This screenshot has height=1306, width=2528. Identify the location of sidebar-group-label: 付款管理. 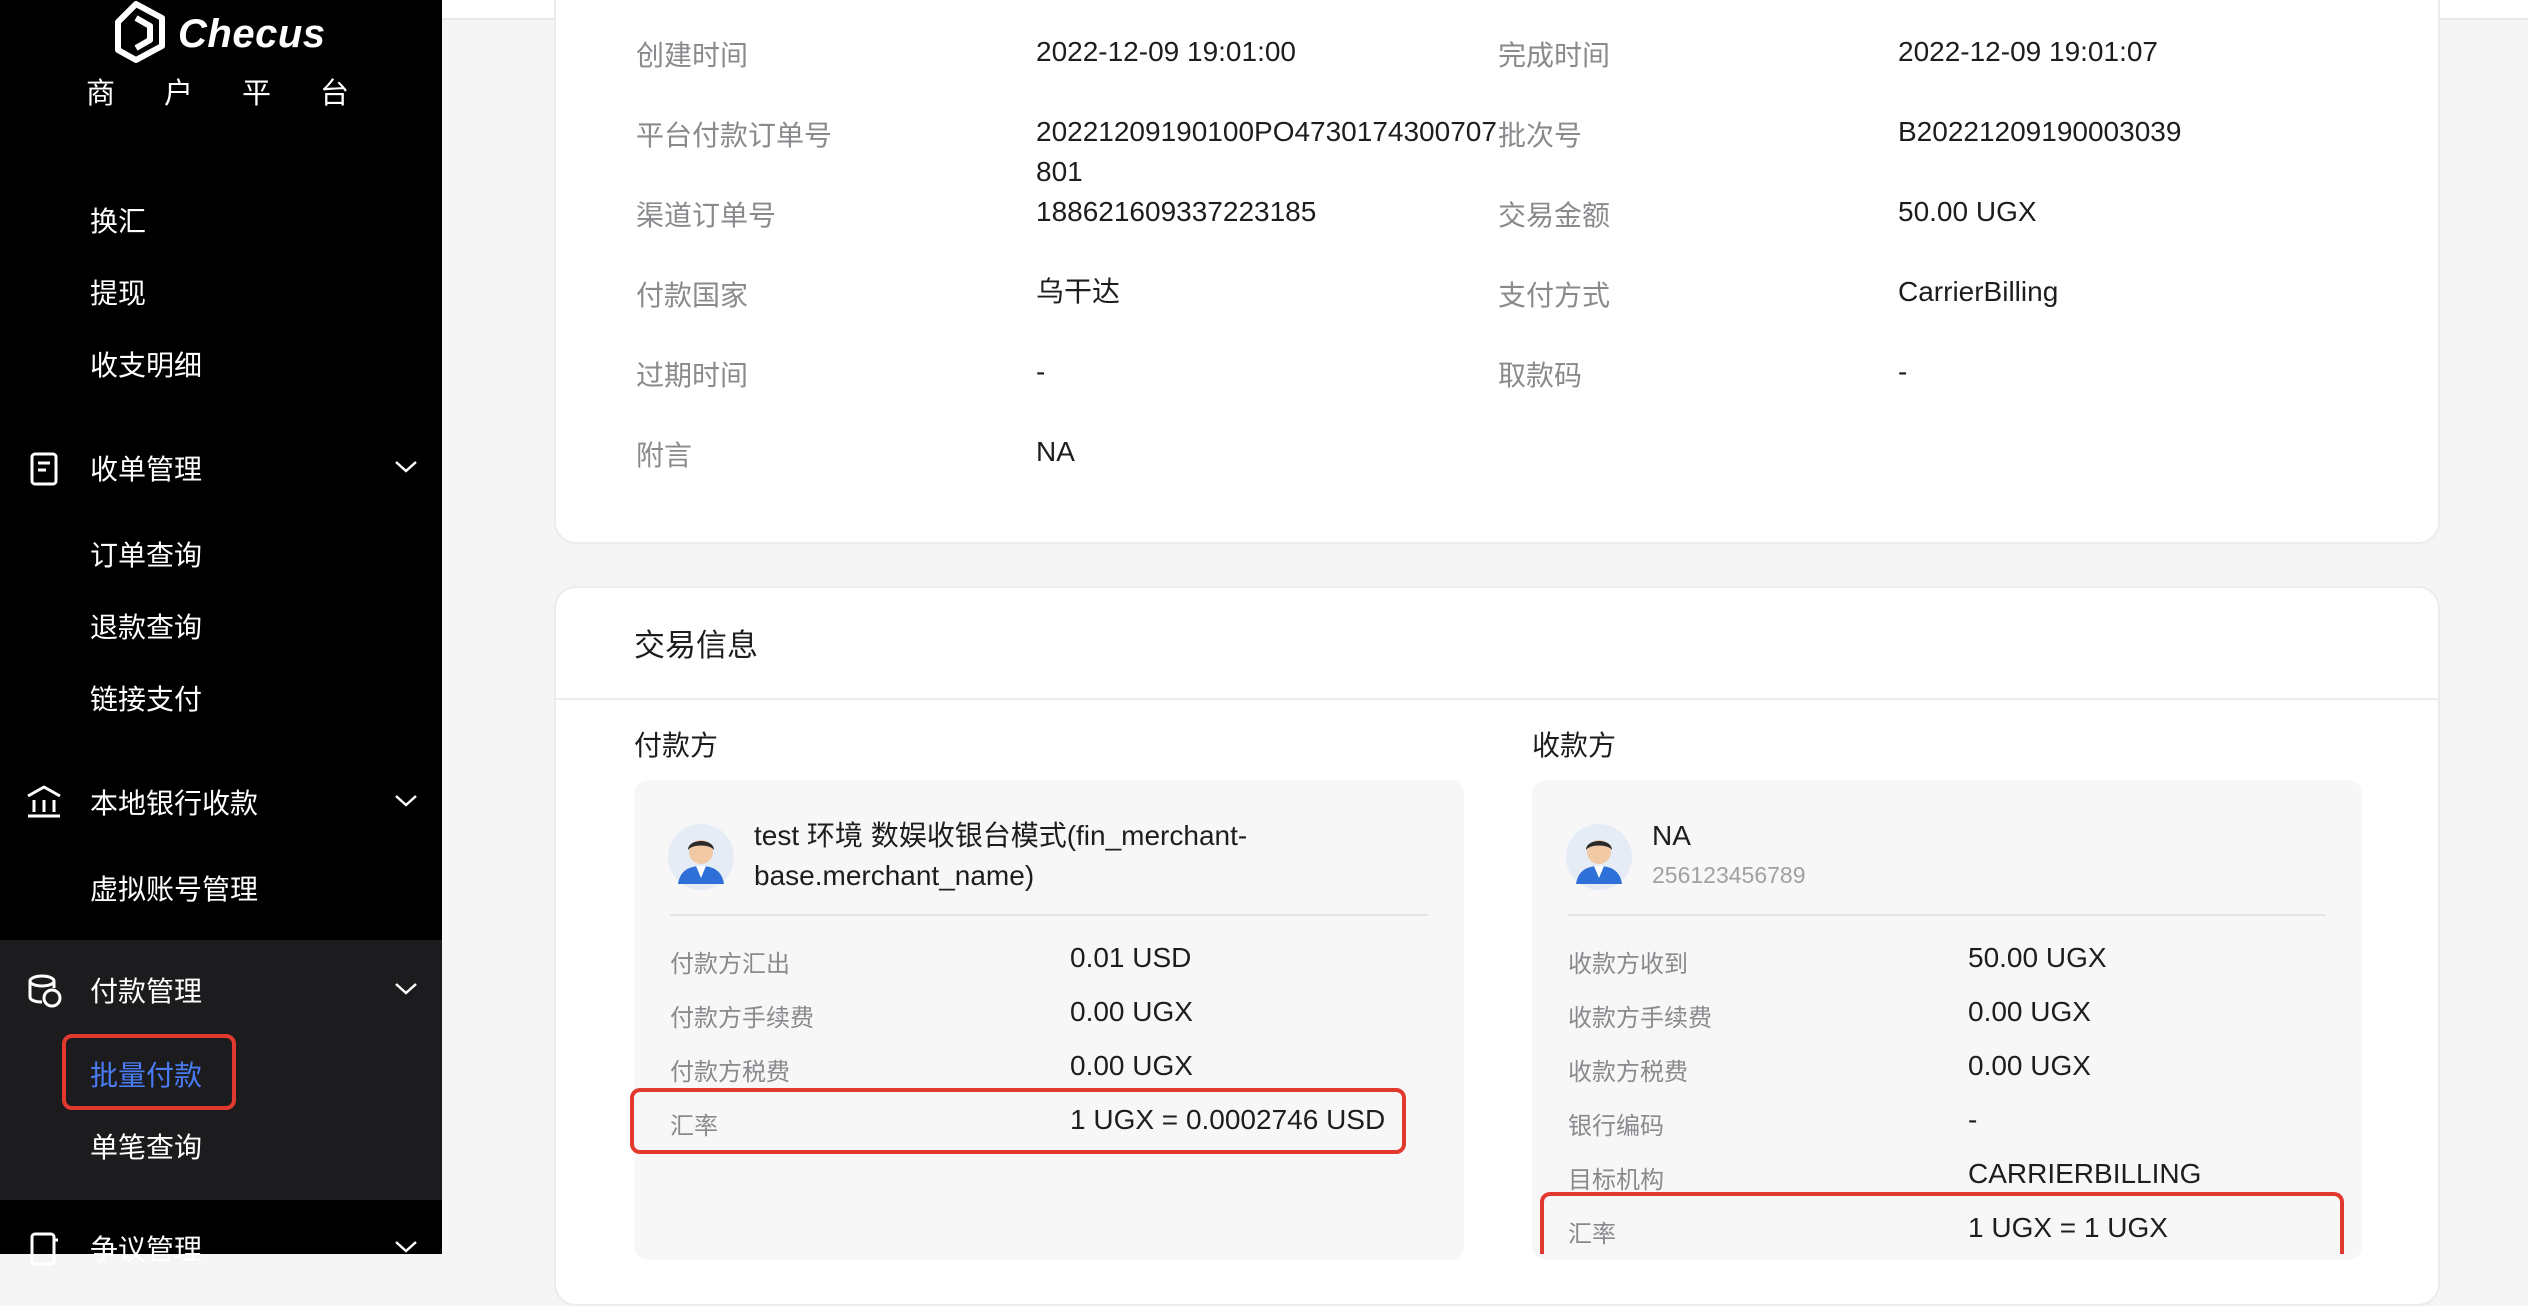
(146, 991).